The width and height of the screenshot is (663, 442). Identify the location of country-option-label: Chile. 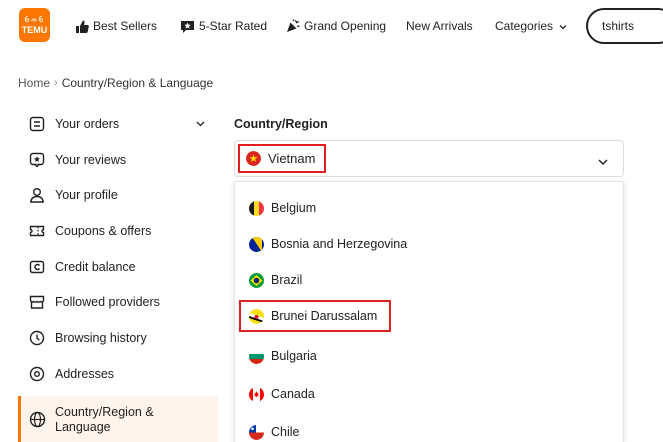
(285, 432).